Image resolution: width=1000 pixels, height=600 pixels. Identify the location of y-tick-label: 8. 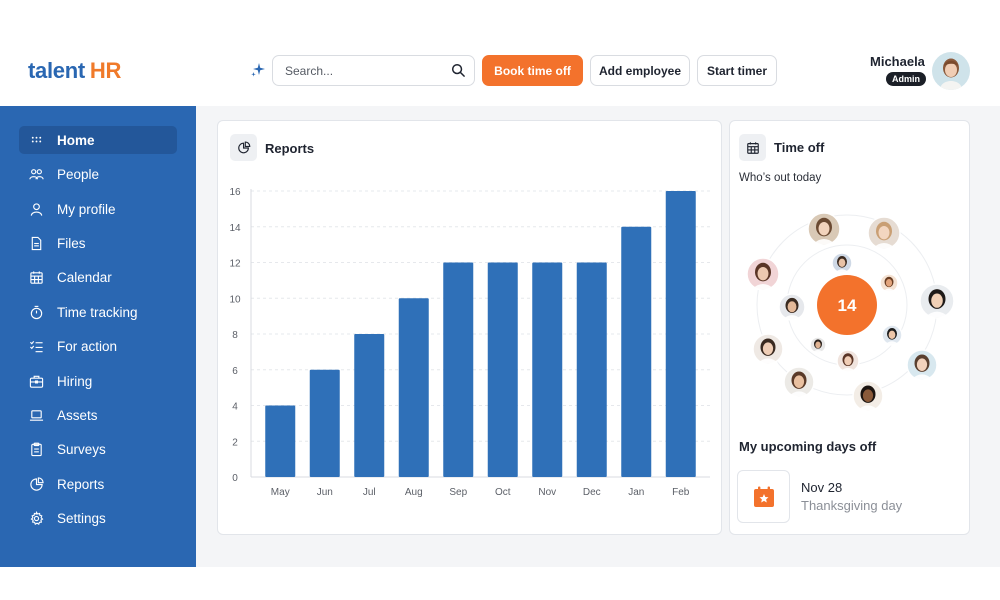
(235, 335).